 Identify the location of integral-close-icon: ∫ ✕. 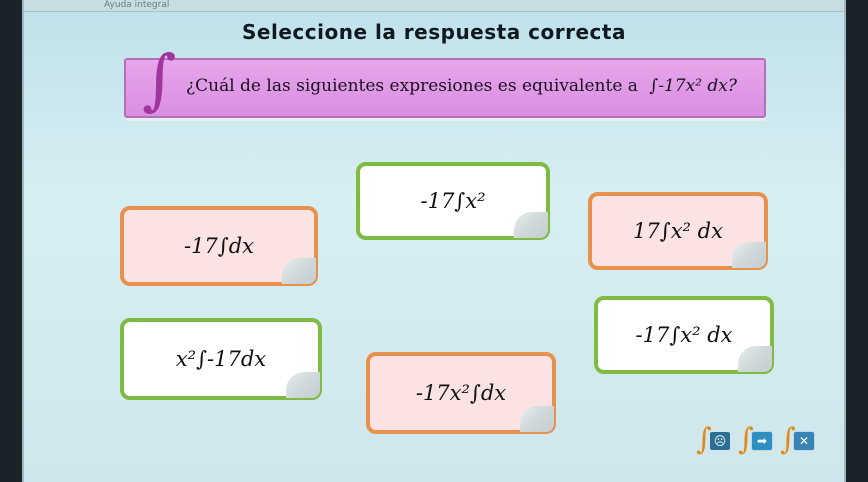
(799, 441).